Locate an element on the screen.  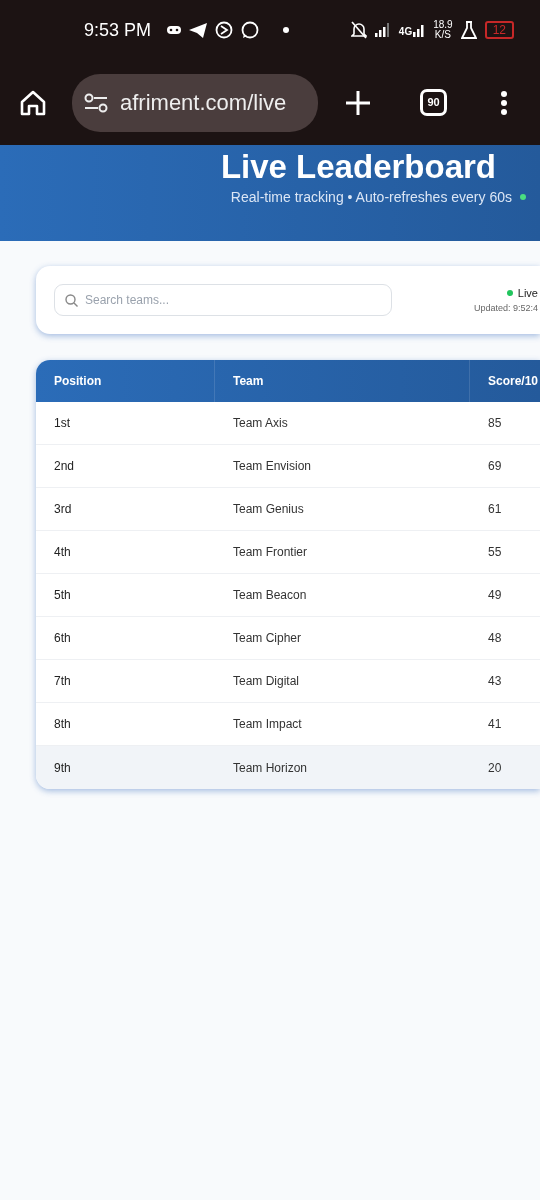
table-cell-text: 7th is located at coordinates (62, 681).